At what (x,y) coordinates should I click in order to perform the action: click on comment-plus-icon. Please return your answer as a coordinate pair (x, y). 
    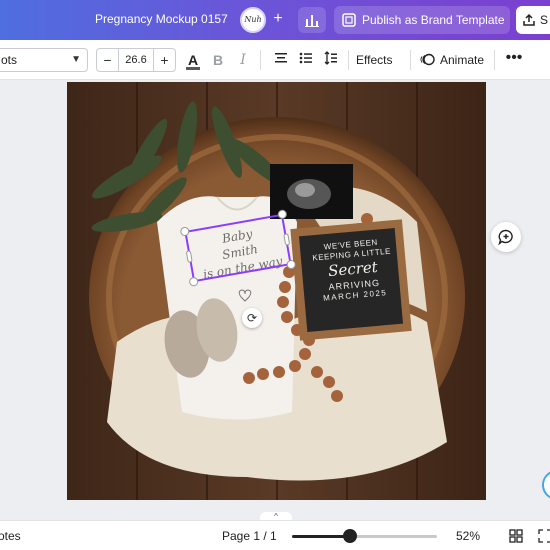
    Looking at the image, I should click on (505, 237).